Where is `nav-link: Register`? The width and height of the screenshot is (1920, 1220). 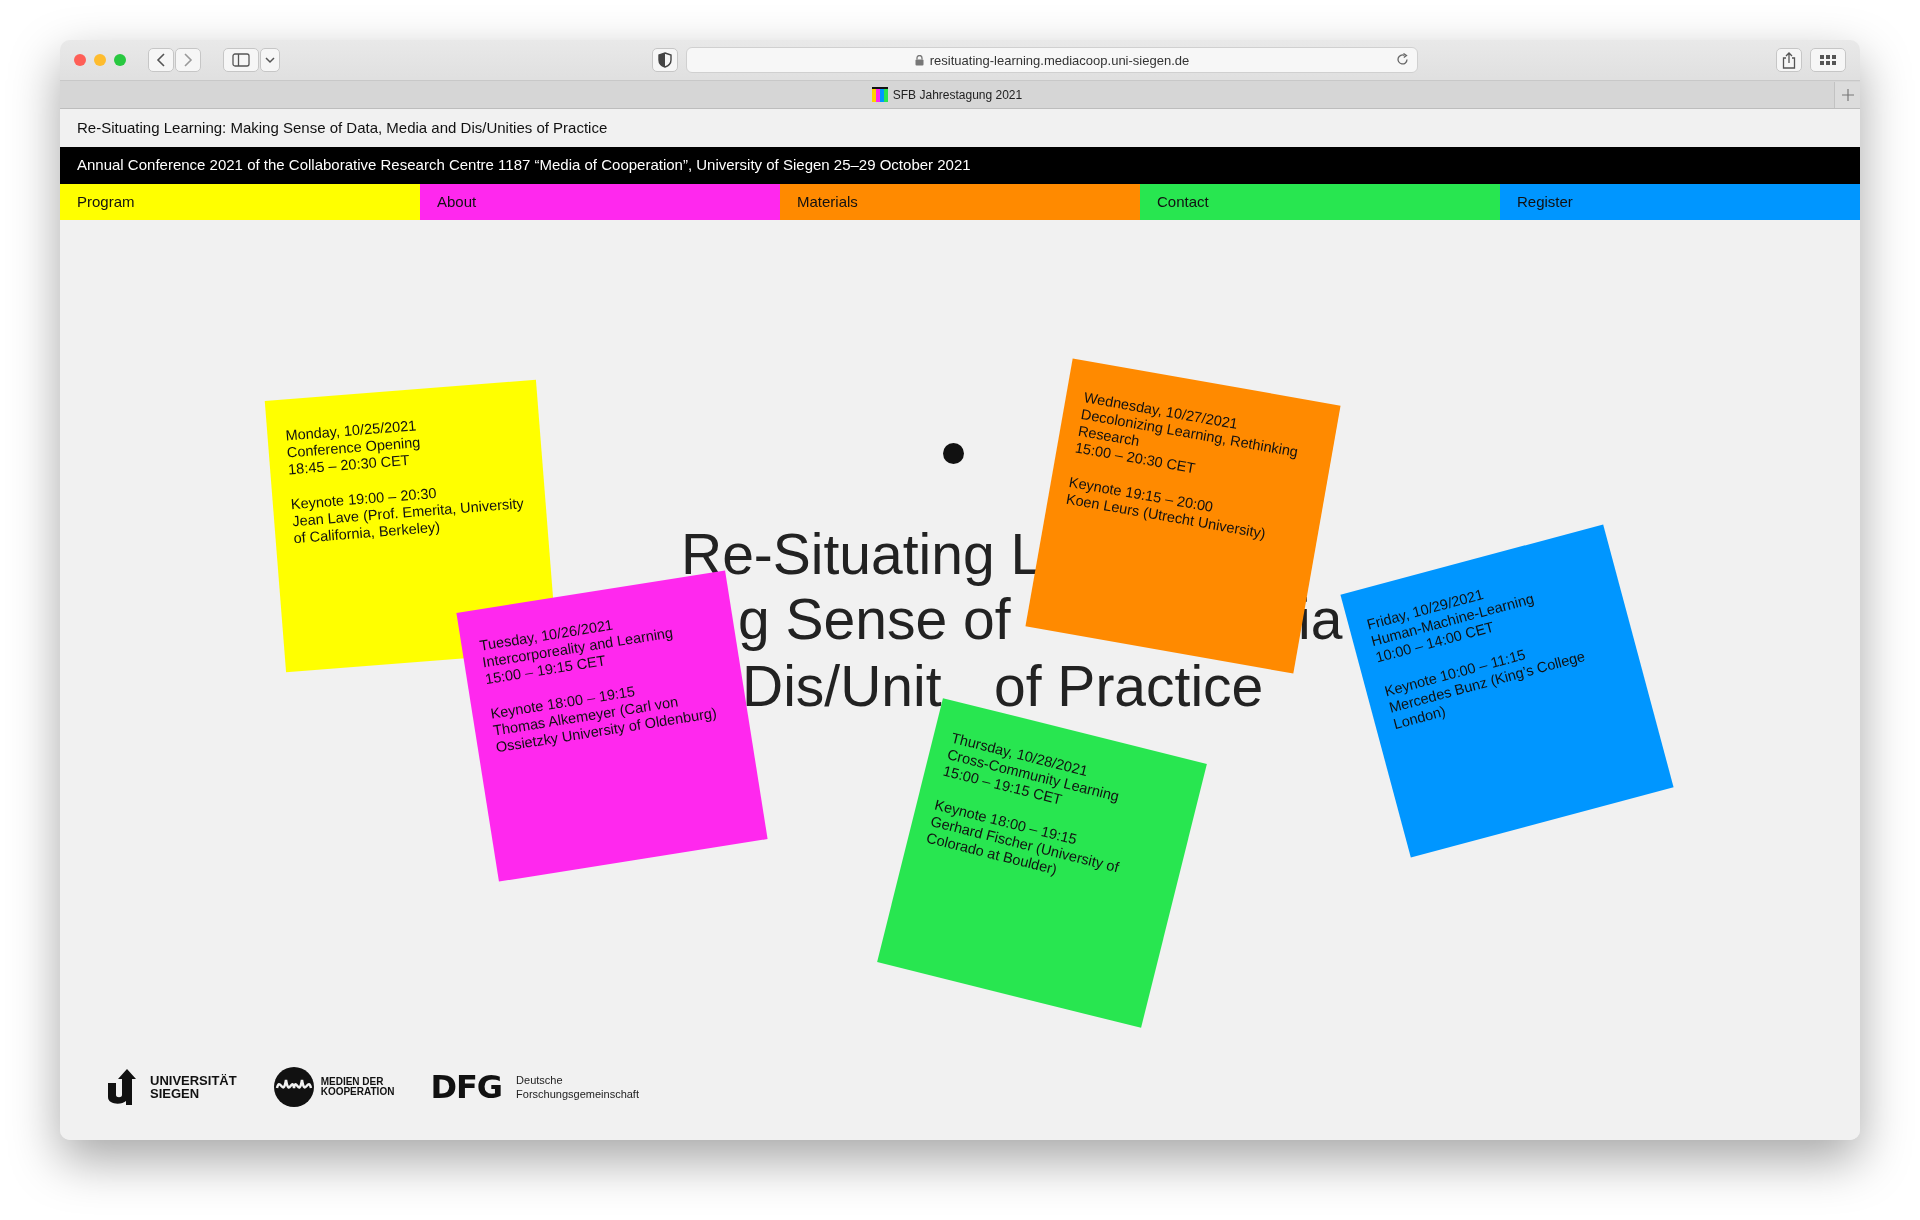 nav-link: Register is located at coordinates (1680, 202).